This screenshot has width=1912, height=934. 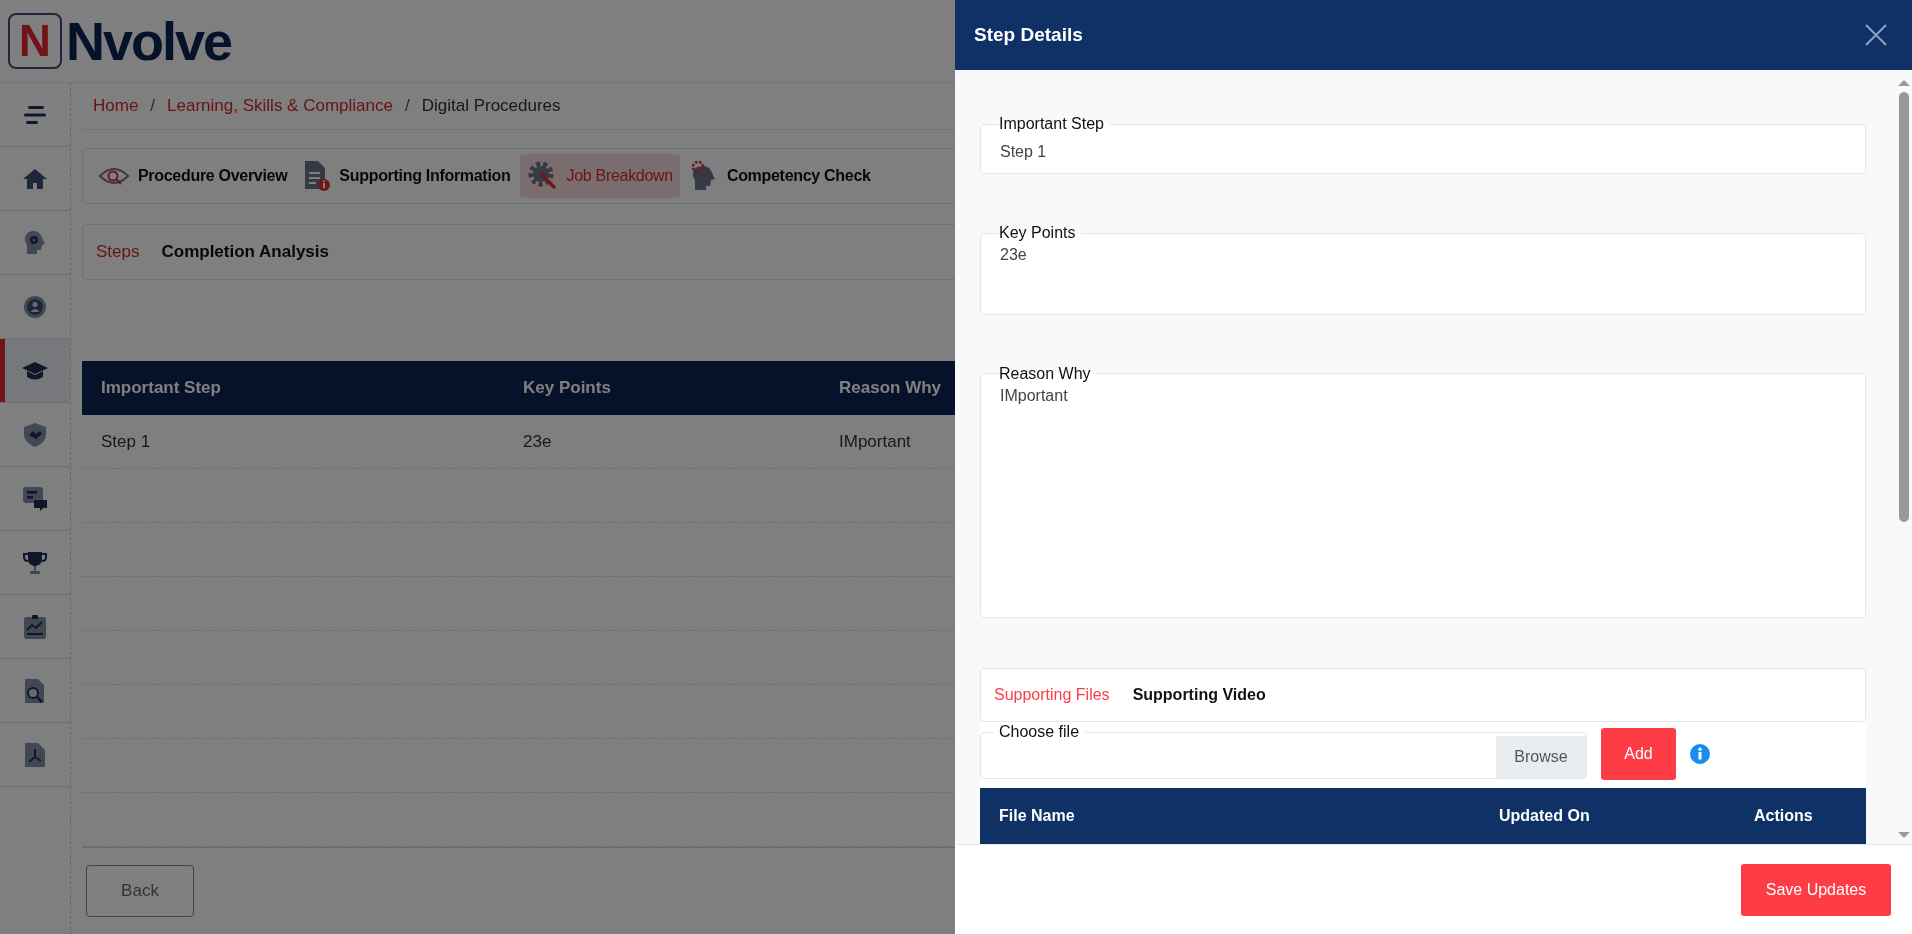 I want to click on document-info-icon, so click(x=317, y=176).